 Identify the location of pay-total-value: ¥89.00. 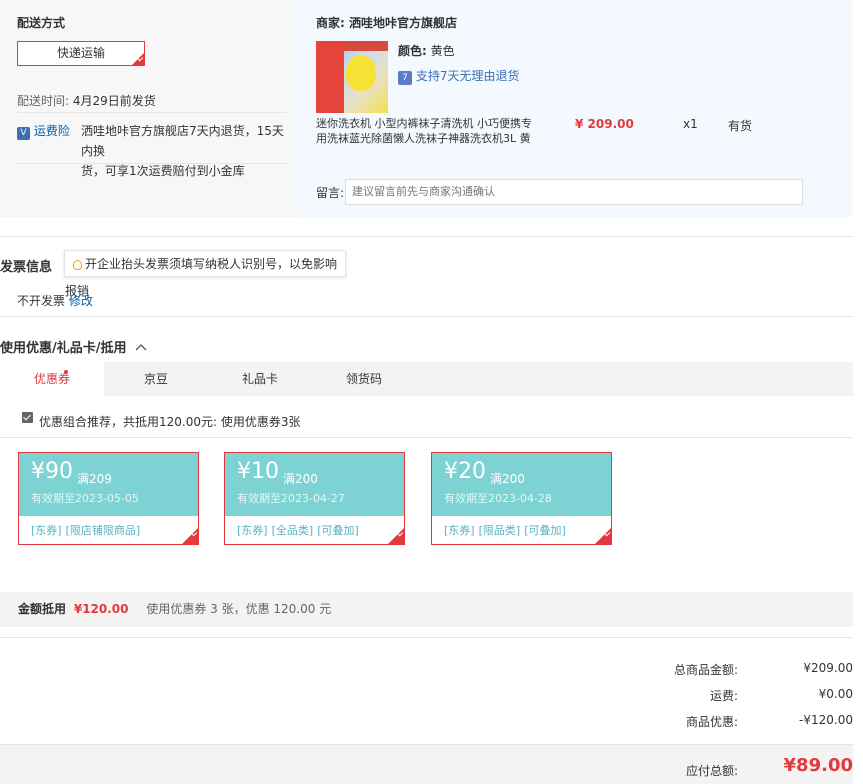
(818, 765).